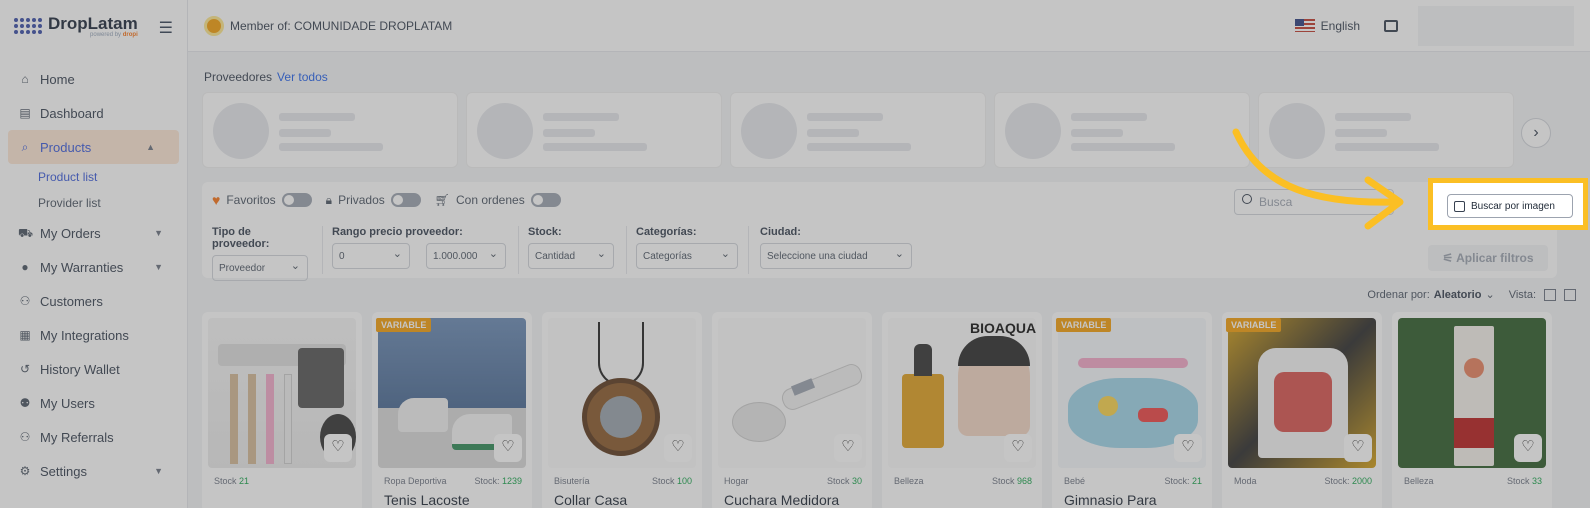 This screenshot has width=1590, height=508. What do you see at coordinates (1318, 179) in the screenshot?
I see `pointer-arrow` at bounding box center [1318, 179].